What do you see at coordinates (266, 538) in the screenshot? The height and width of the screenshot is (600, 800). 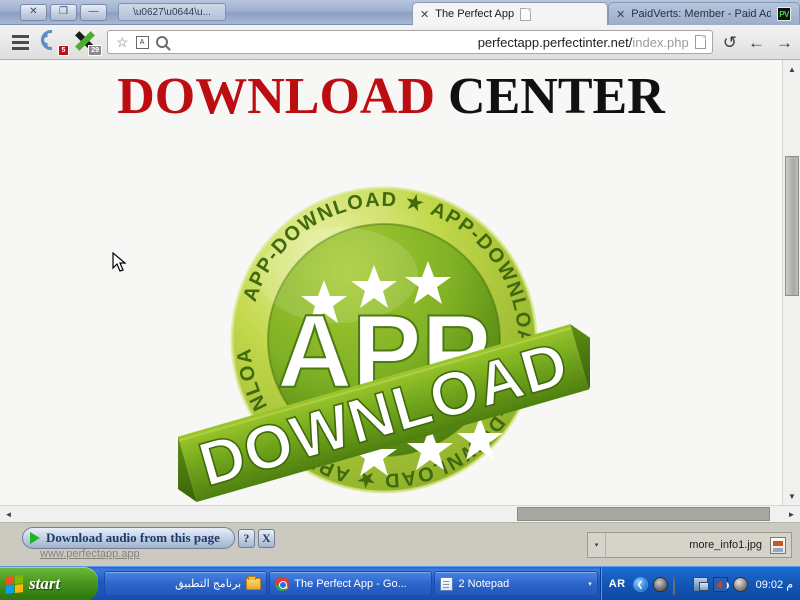 I see `close-notification-button: X` at bounding box center [266, 538].